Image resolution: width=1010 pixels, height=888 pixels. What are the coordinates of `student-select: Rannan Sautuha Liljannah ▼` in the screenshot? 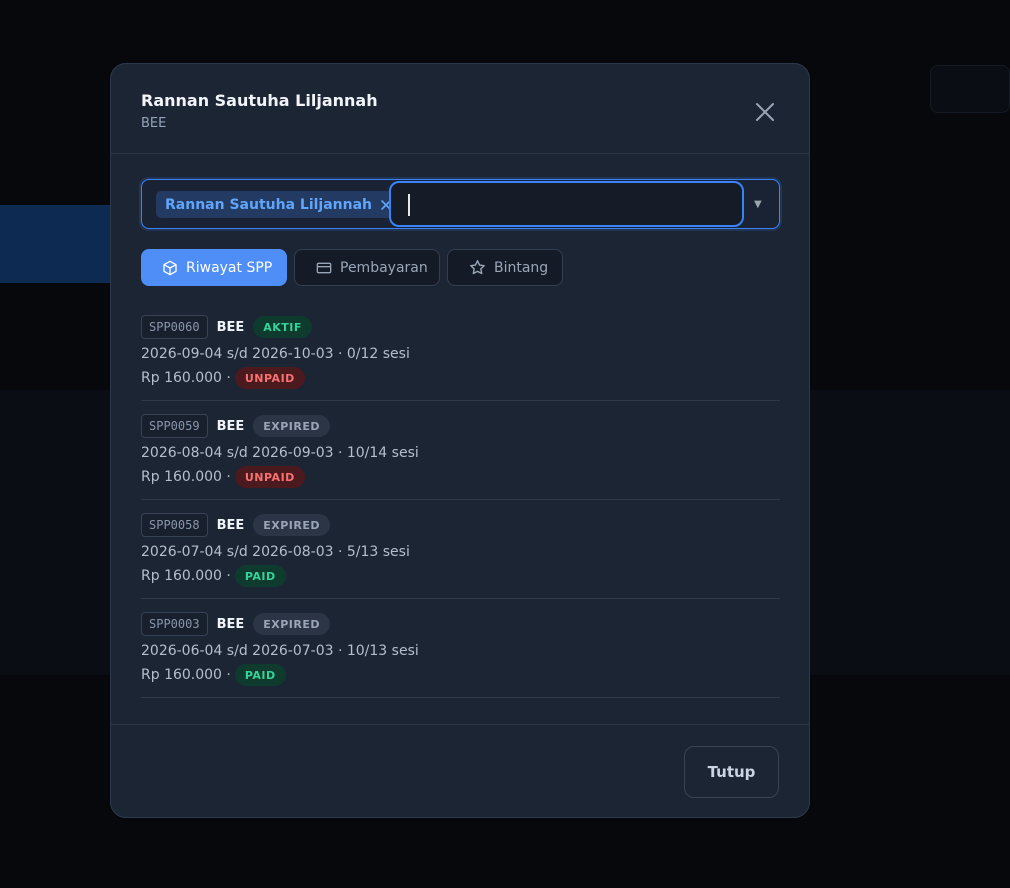 It's located at (460, 204).